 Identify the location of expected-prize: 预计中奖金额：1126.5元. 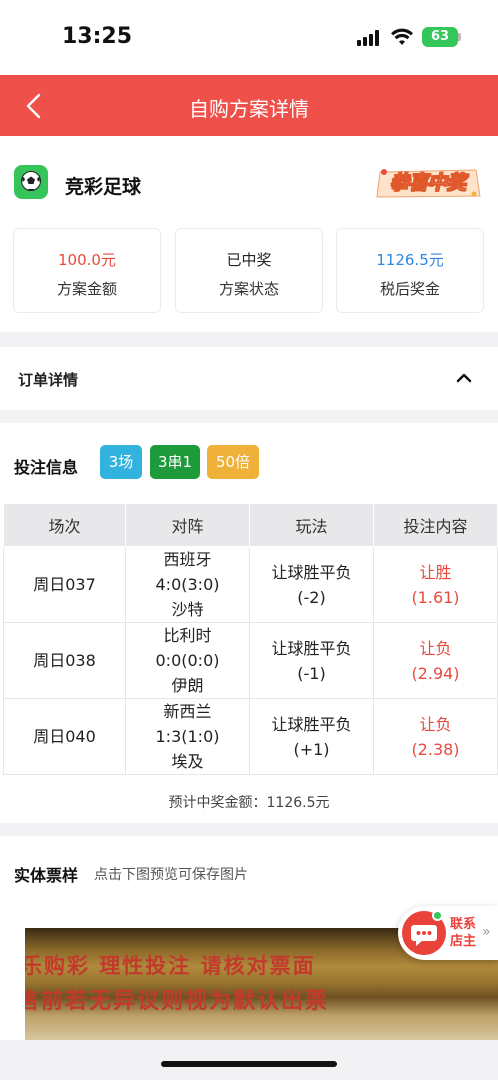
(249, 803).